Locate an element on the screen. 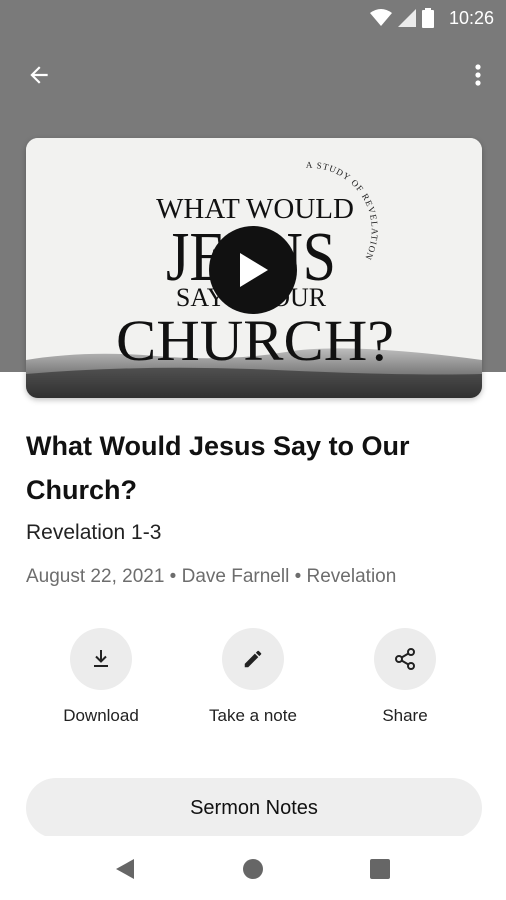  play-icon is located at coordinates (254, 270).